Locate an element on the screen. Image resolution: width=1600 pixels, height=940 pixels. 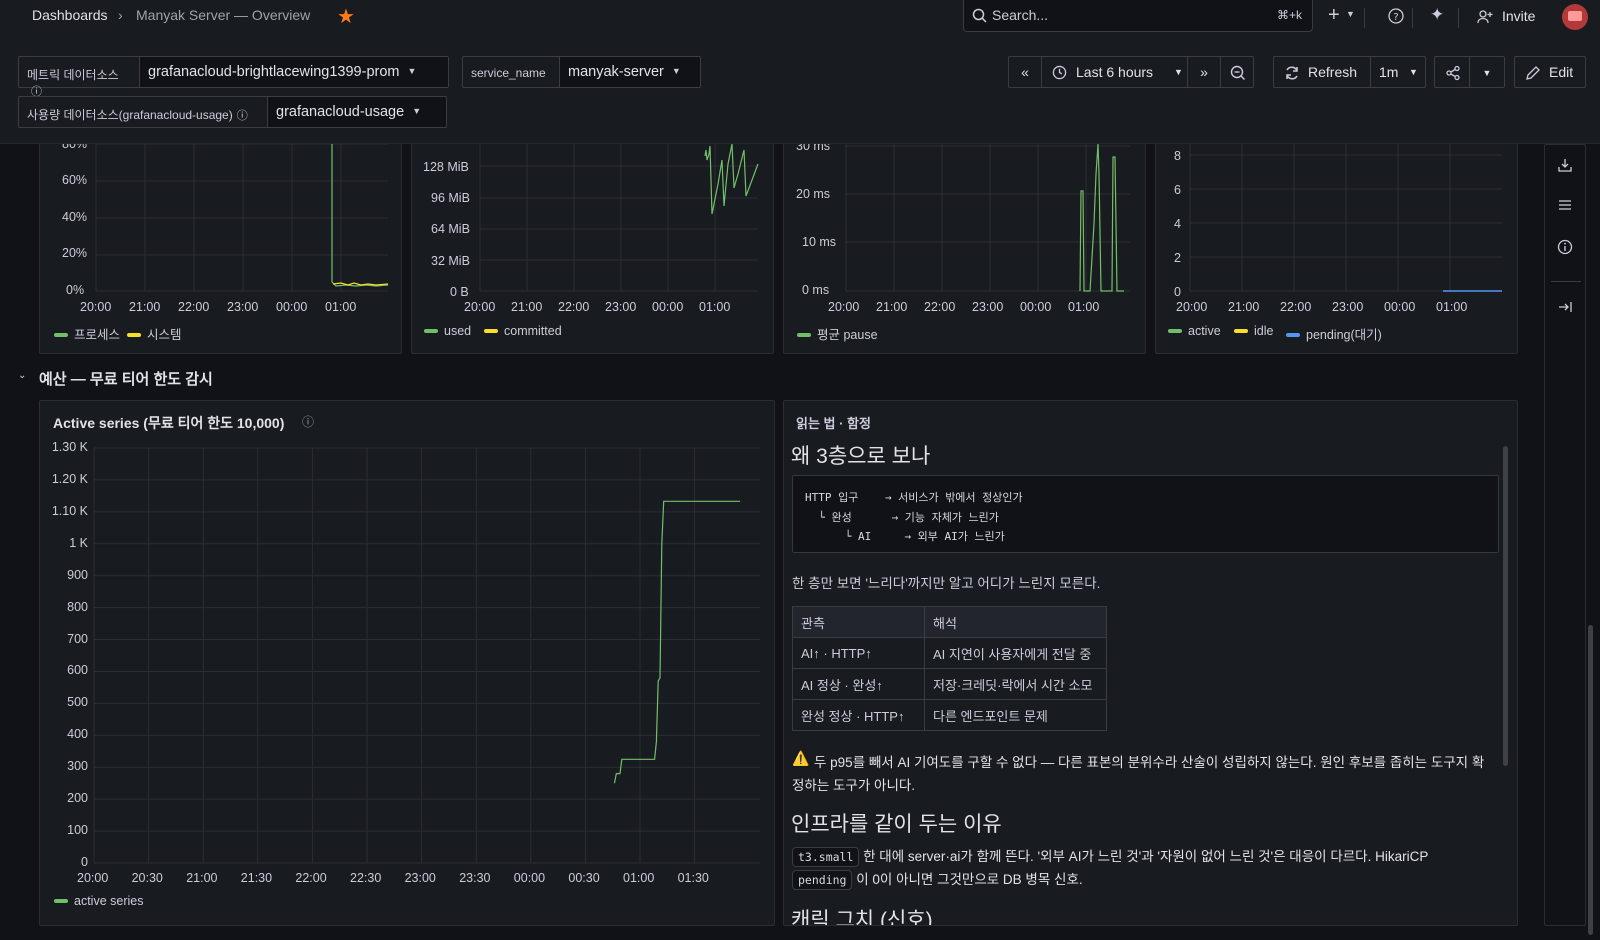
collapse-icon is located at coordinates (1565, 307).